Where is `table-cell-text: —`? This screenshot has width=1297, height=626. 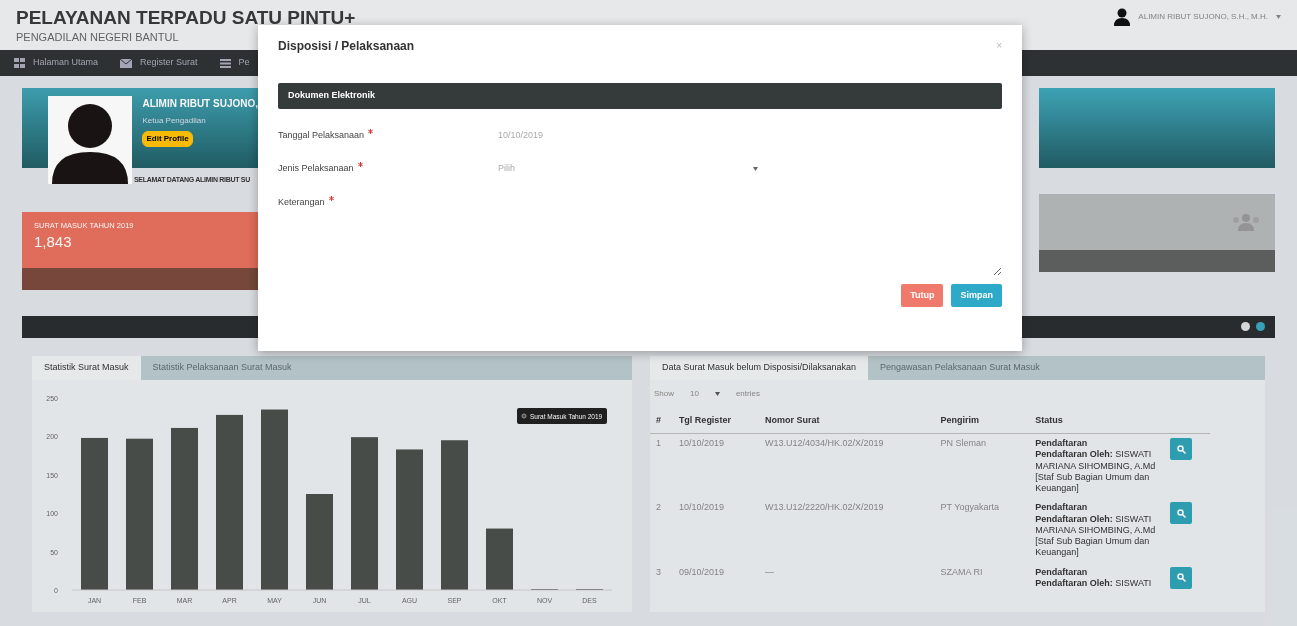
table-cell-text: — is located at coordinates (769, 572).